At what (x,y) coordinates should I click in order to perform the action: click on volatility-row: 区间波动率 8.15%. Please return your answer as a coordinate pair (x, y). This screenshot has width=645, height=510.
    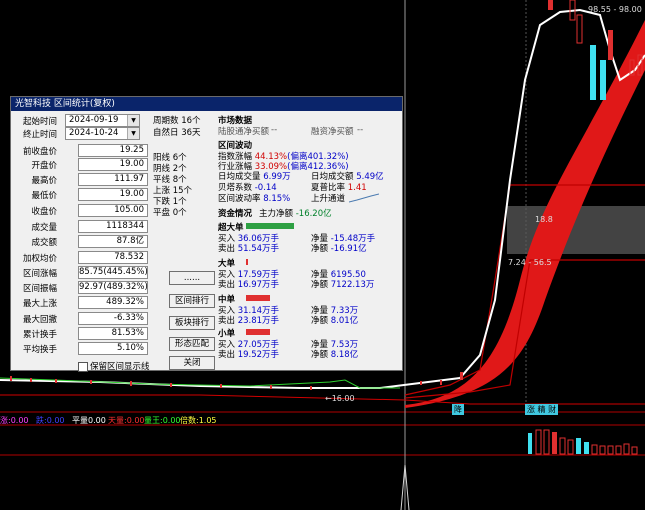
    Looking at the image, I should click on (254, 199).